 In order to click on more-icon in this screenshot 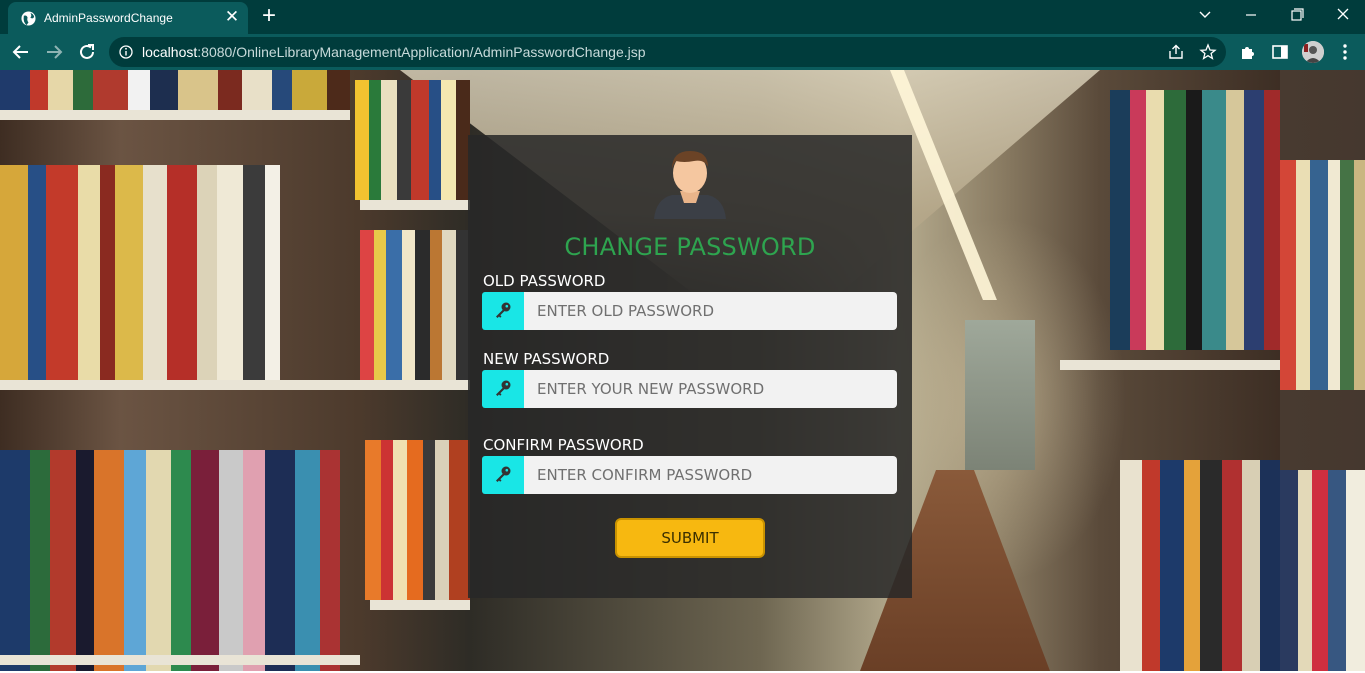, I will do `click(1345, 52)`.